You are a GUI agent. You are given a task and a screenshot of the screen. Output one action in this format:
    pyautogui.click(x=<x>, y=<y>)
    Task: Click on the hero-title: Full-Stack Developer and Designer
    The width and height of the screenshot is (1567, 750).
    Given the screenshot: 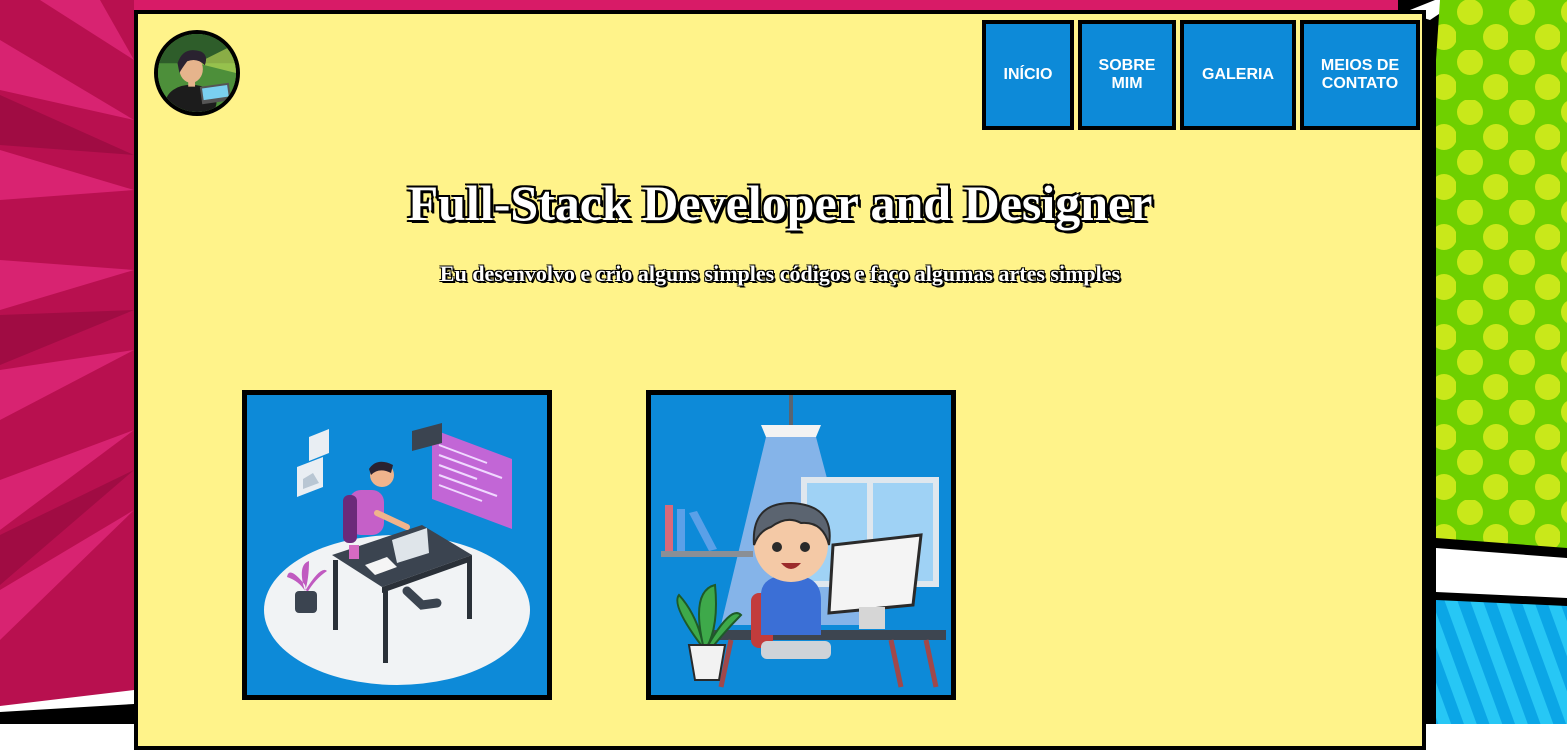 What is the action you would take?
    pyautogui.click(x=780, y=203)
    